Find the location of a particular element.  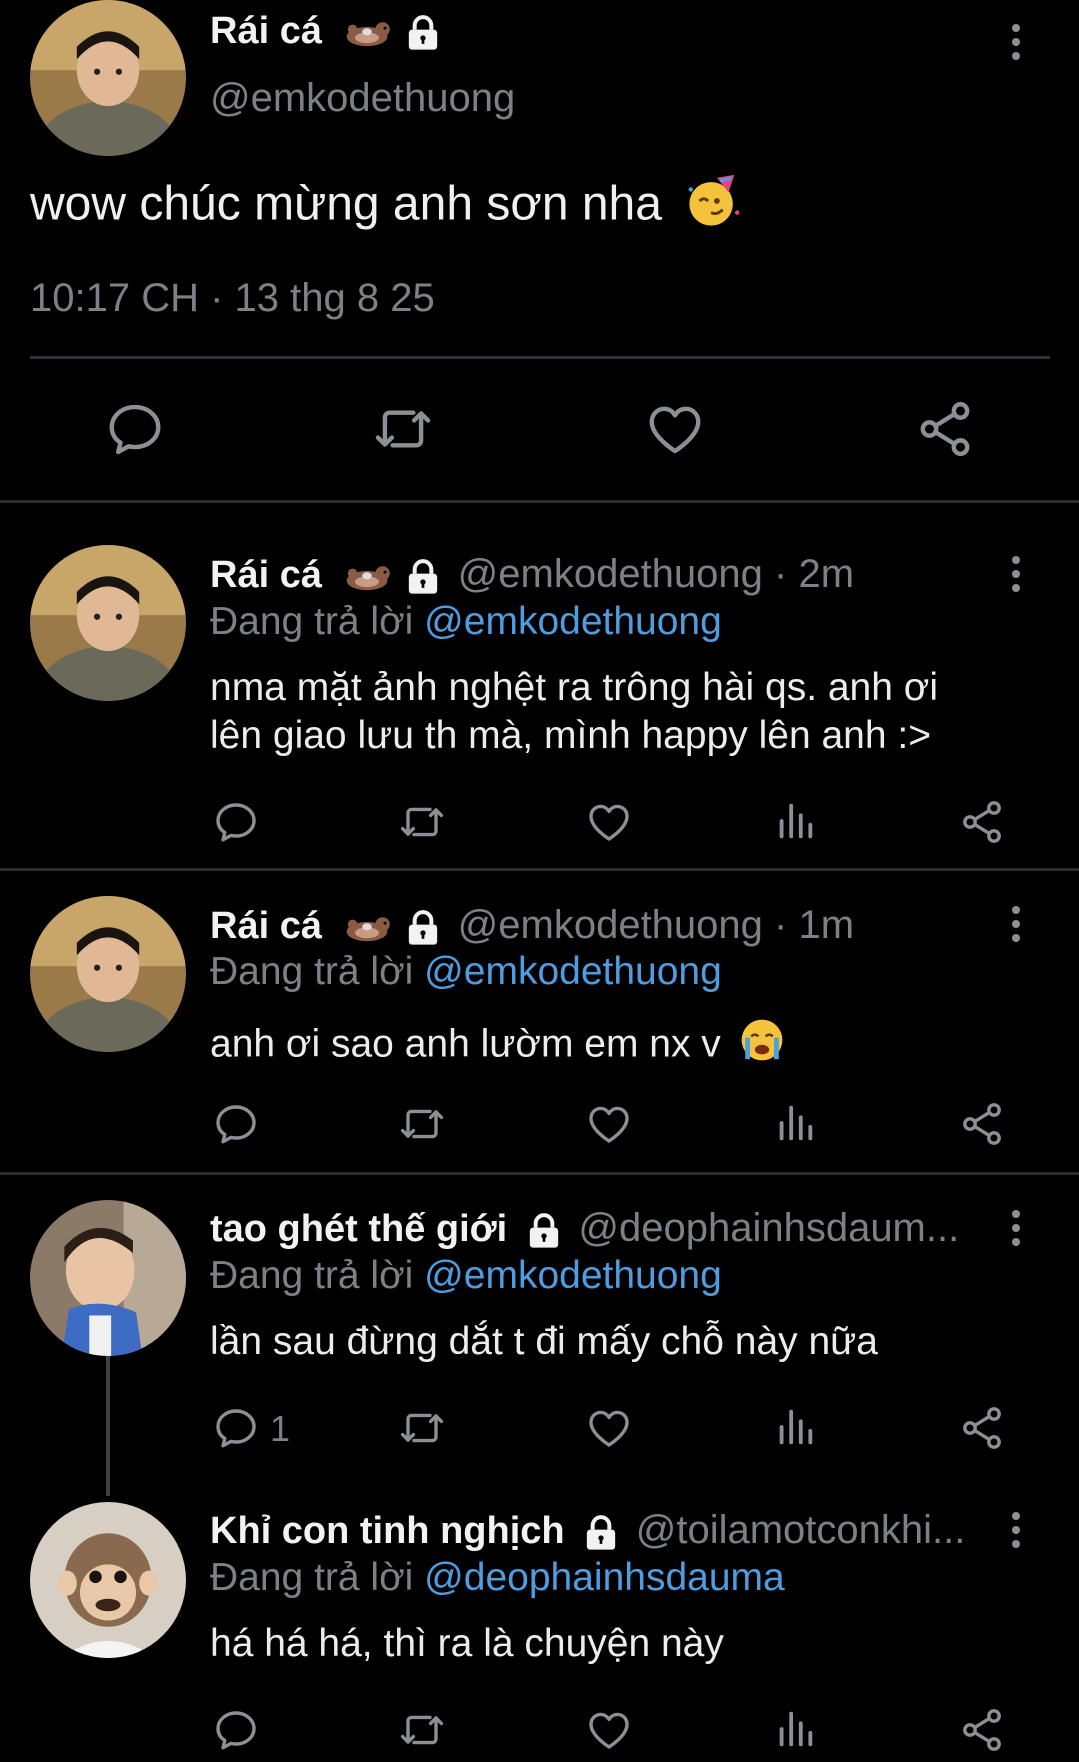

reply-text: lần sau đừng dắt t đi mấy chỗ này nữa is located at coordinates (544, 1341).